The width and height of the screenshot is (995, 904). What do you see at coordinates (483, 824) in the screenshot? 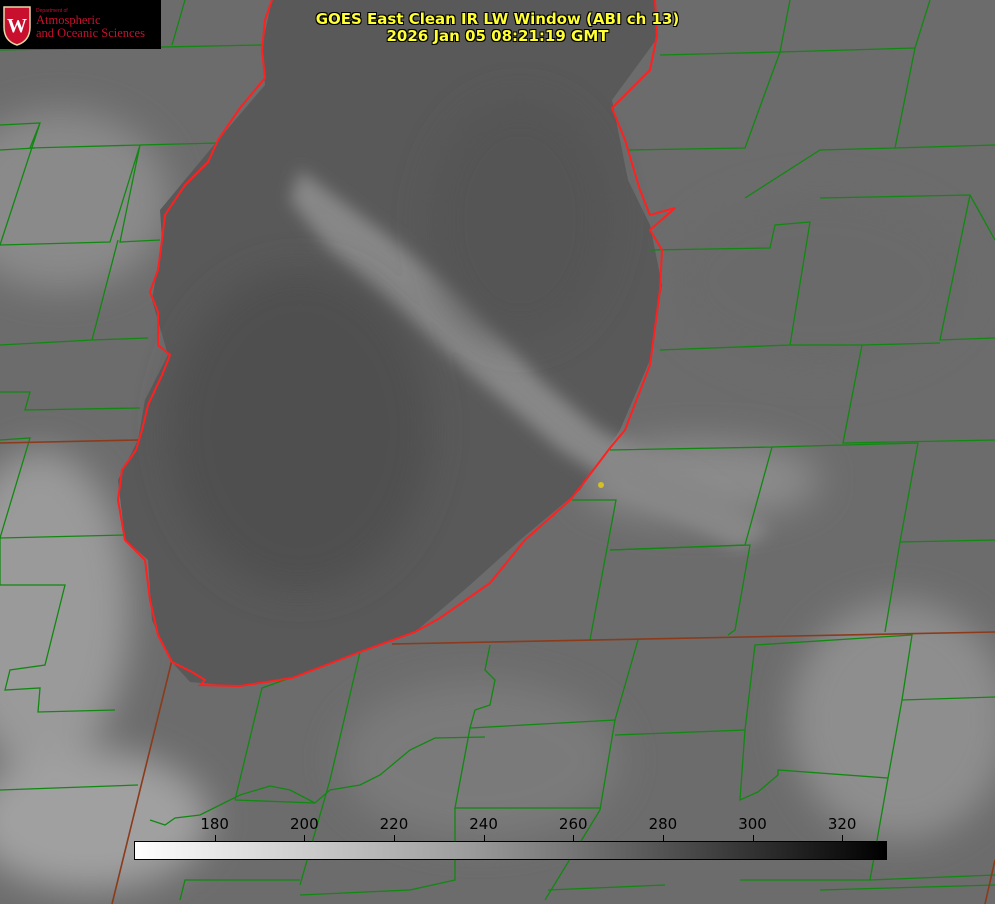
I see `colorbar-tick-label: 240` at bounding box center [483, 824].